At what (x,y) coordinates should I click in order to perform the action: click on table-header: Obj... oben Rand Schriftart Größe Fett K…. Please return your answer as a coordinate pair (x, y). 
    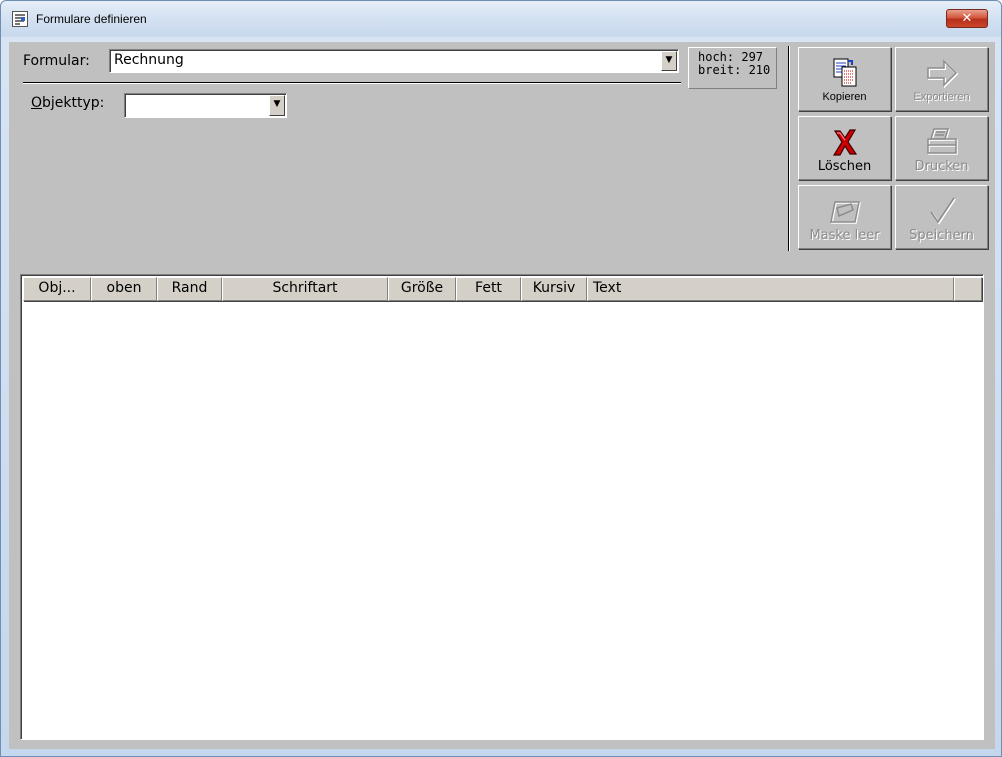
    Looking at the image, I should click on (502, 289).